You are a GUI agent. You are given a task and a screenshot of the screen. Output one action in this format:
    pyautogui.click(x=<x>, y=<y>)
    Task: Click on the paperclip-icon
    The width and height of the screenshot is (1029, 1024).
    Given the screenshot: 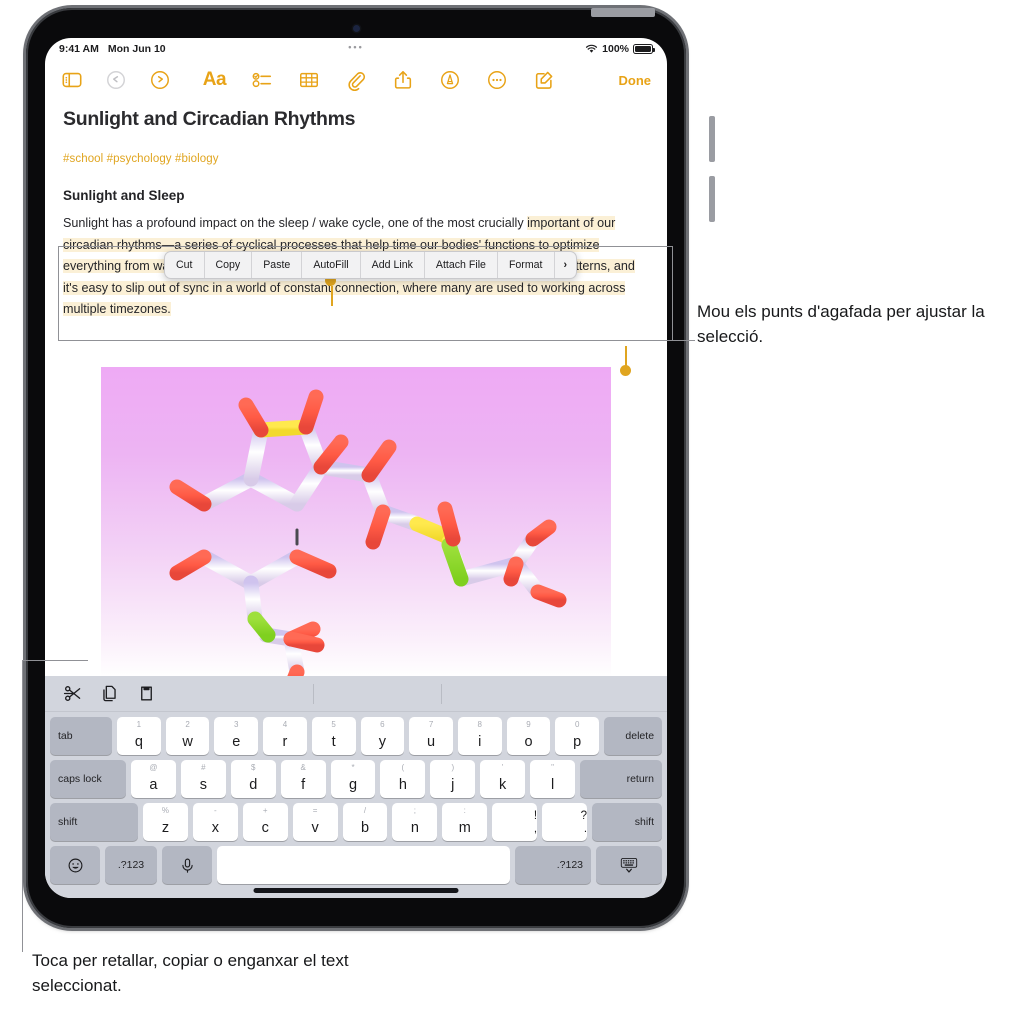 What is the action you would take?
    pyautogui.click(x=356, y=80)
    